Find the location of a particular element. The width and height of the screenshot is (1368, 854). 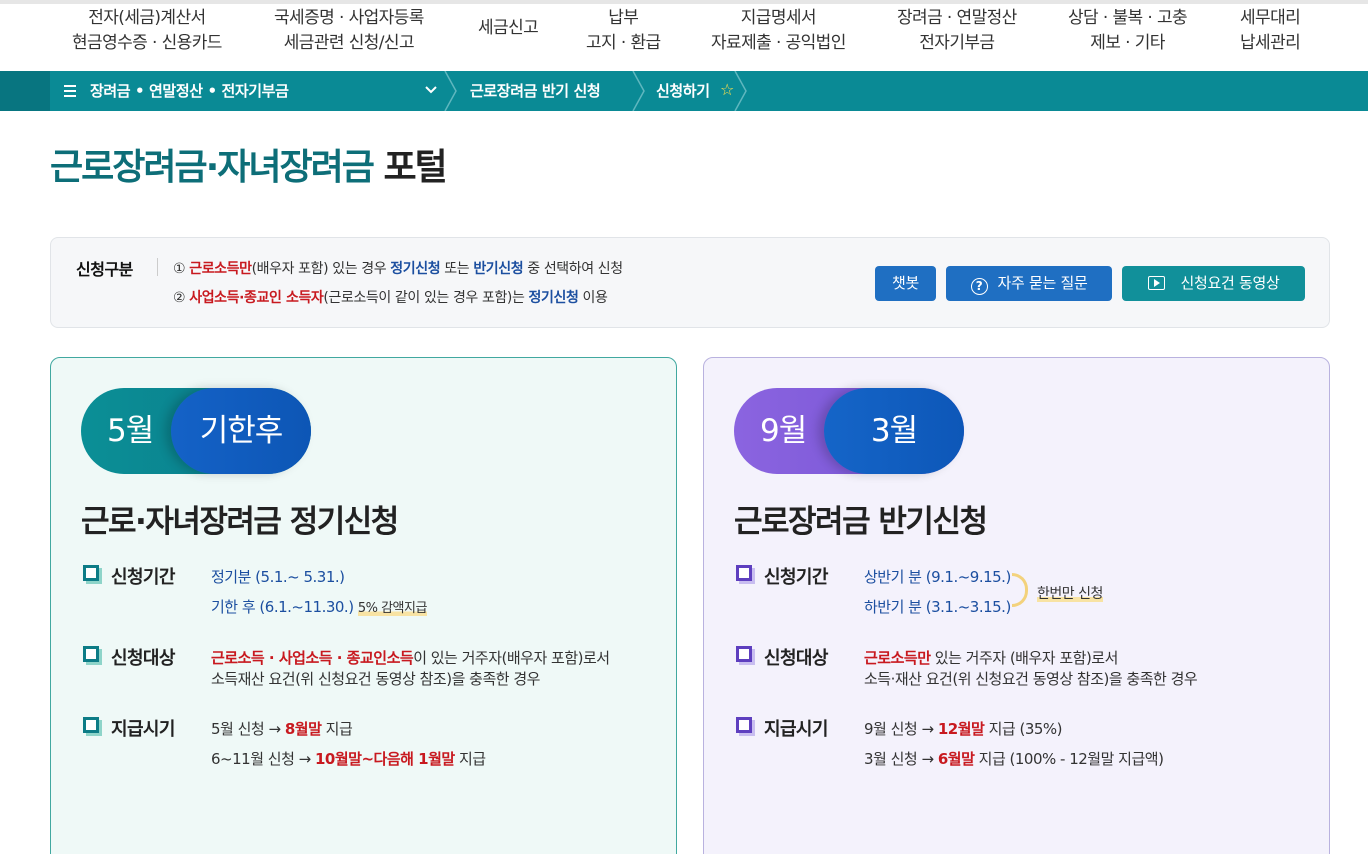

target-line-1: 근로소득만 있는 거주자 (배우자 포함)로서 is located at coordinates (991, 657).